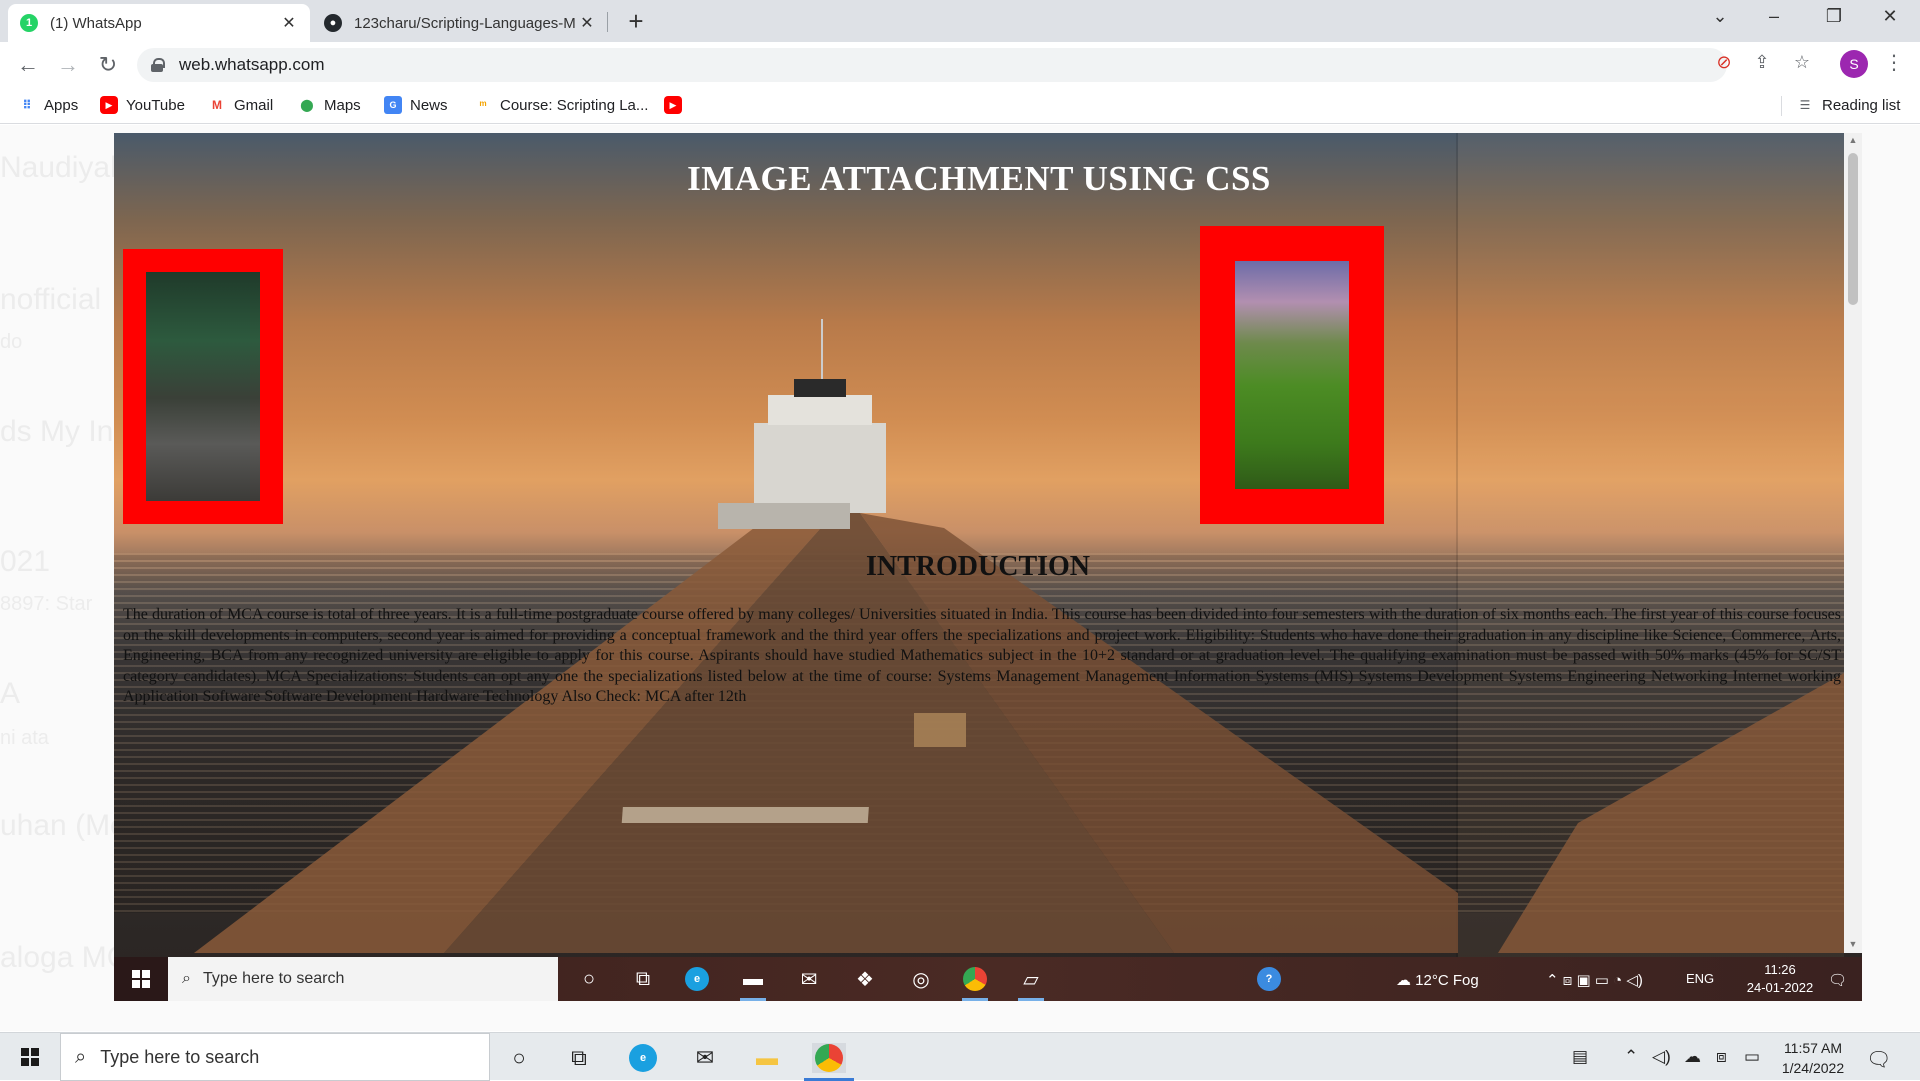 This screenshot has height=1081, width=1920. I want to click on lock-icon, so click(158, 65).